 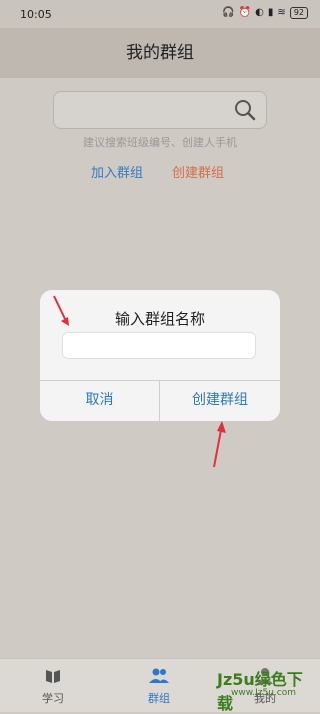 I want to click on tab-groups-label: 群组, so click(x=159, y=698).